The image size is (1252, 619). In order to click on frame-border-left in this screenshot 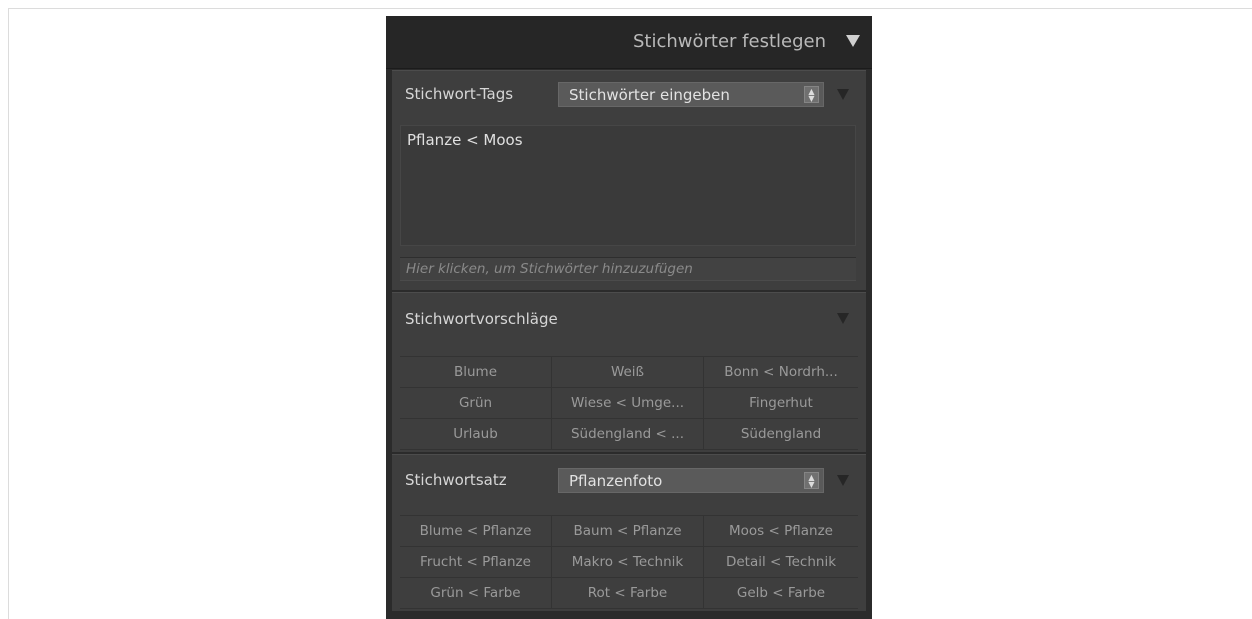, I will do `click(8, 313)`.